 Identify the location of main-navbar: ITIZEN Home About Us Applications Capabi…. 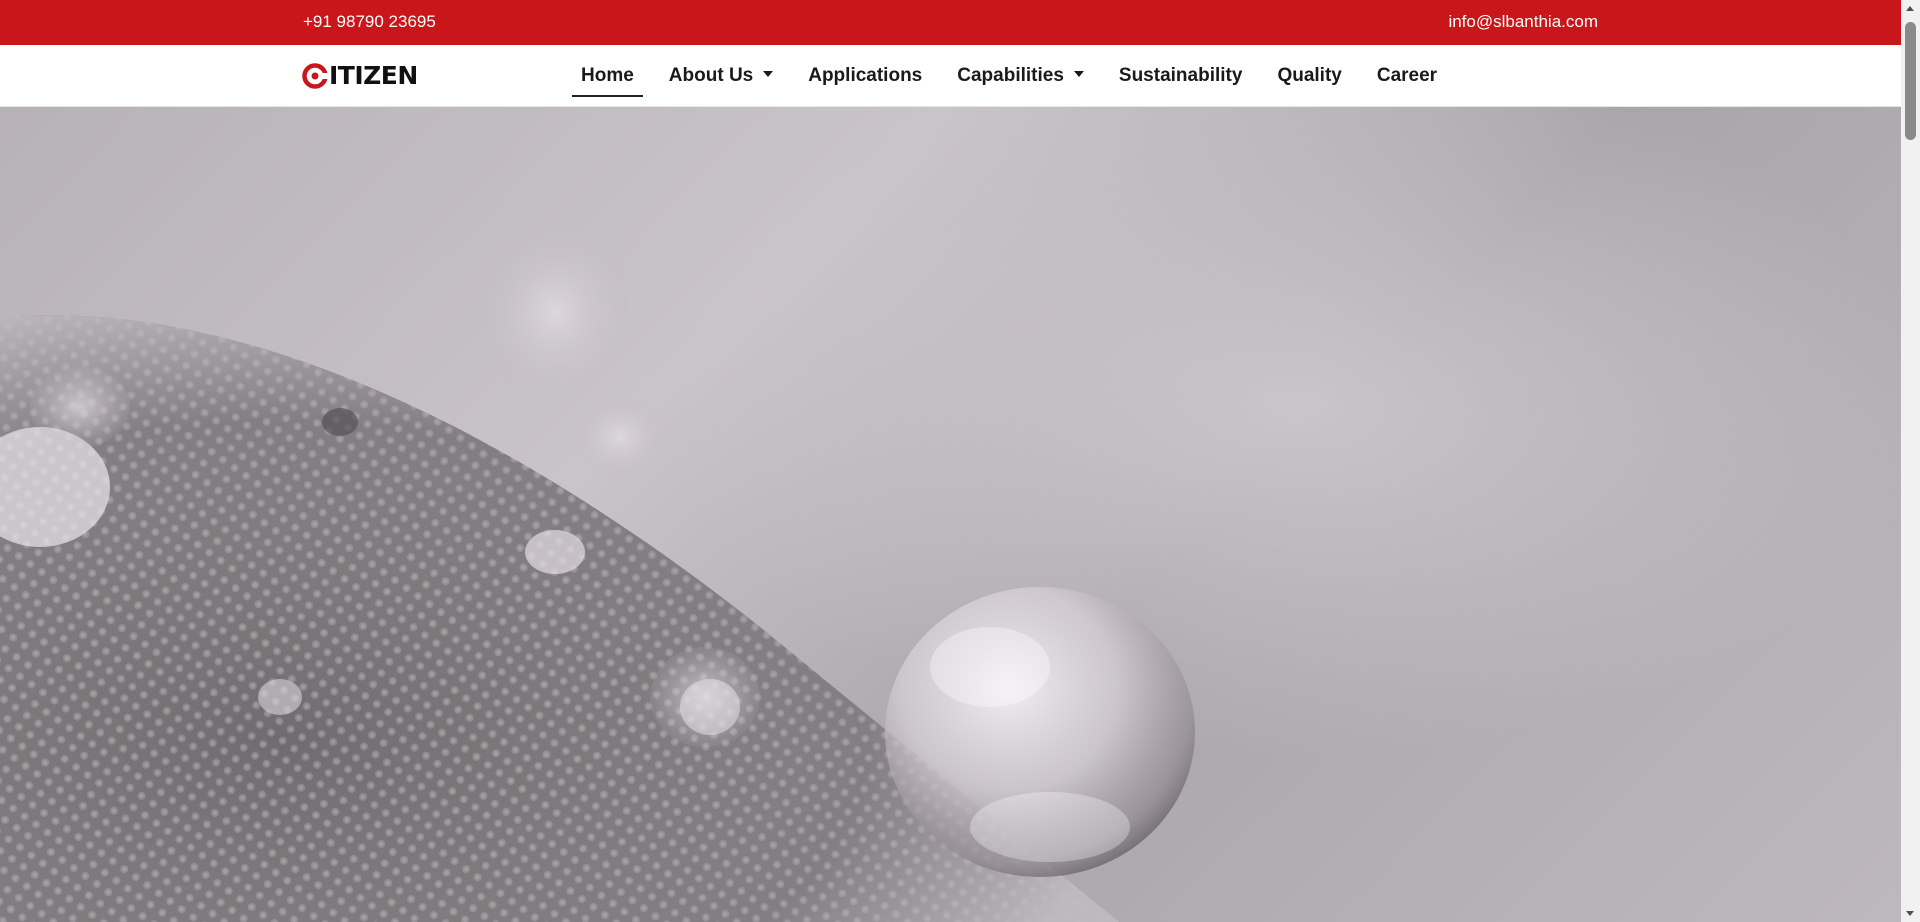
(950, 76).